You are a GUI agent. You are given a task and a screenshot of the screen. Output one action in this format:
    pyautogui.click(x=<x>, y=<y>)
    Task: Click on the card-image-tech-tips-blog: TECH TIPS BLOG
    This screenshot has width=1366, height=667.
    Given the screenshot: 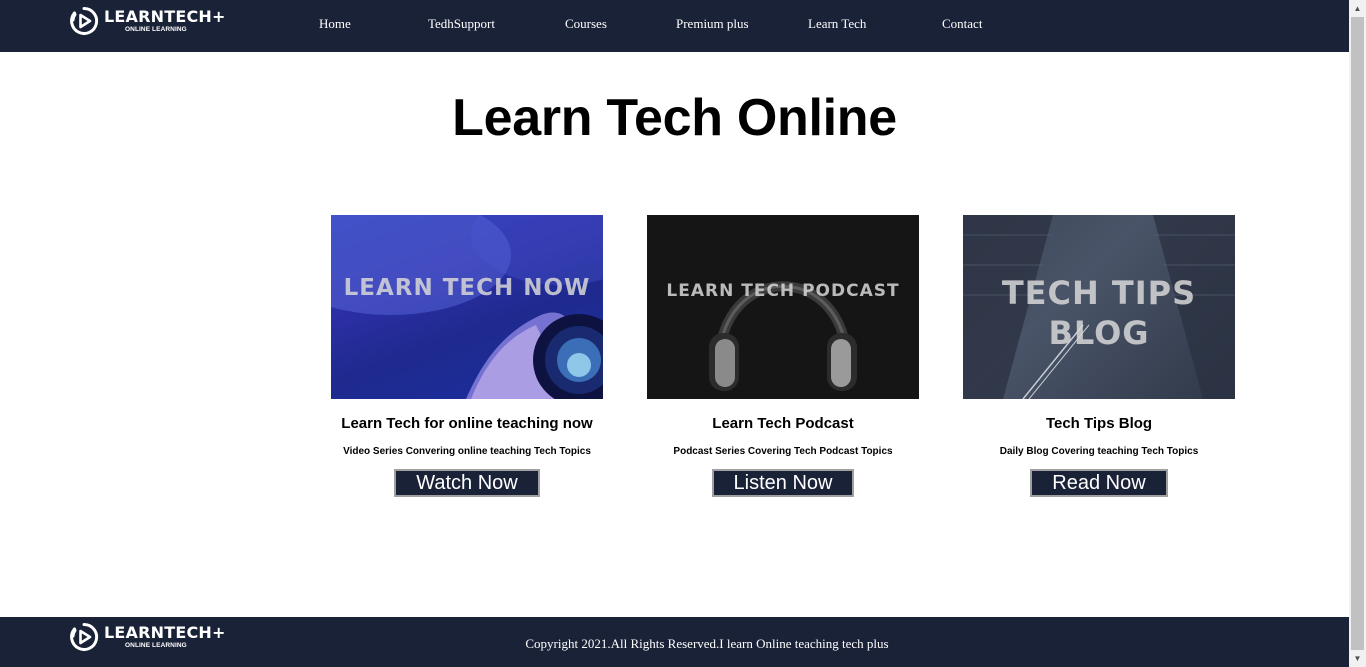 What is the action you would take?
    pyautogui.click(x=1099, y=307)
    